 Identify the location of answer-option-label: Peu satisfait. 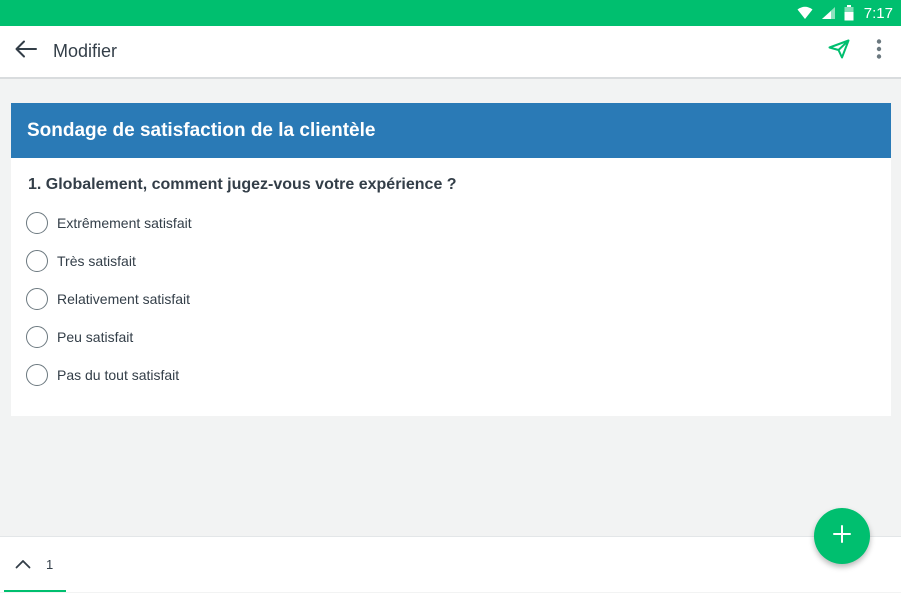
(95, 337).